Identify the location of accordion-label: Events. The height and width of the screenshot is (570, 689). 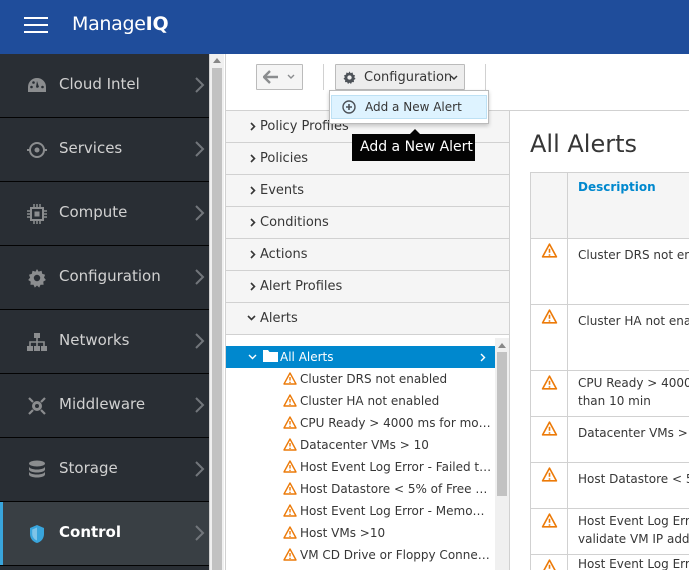
(282, 190).